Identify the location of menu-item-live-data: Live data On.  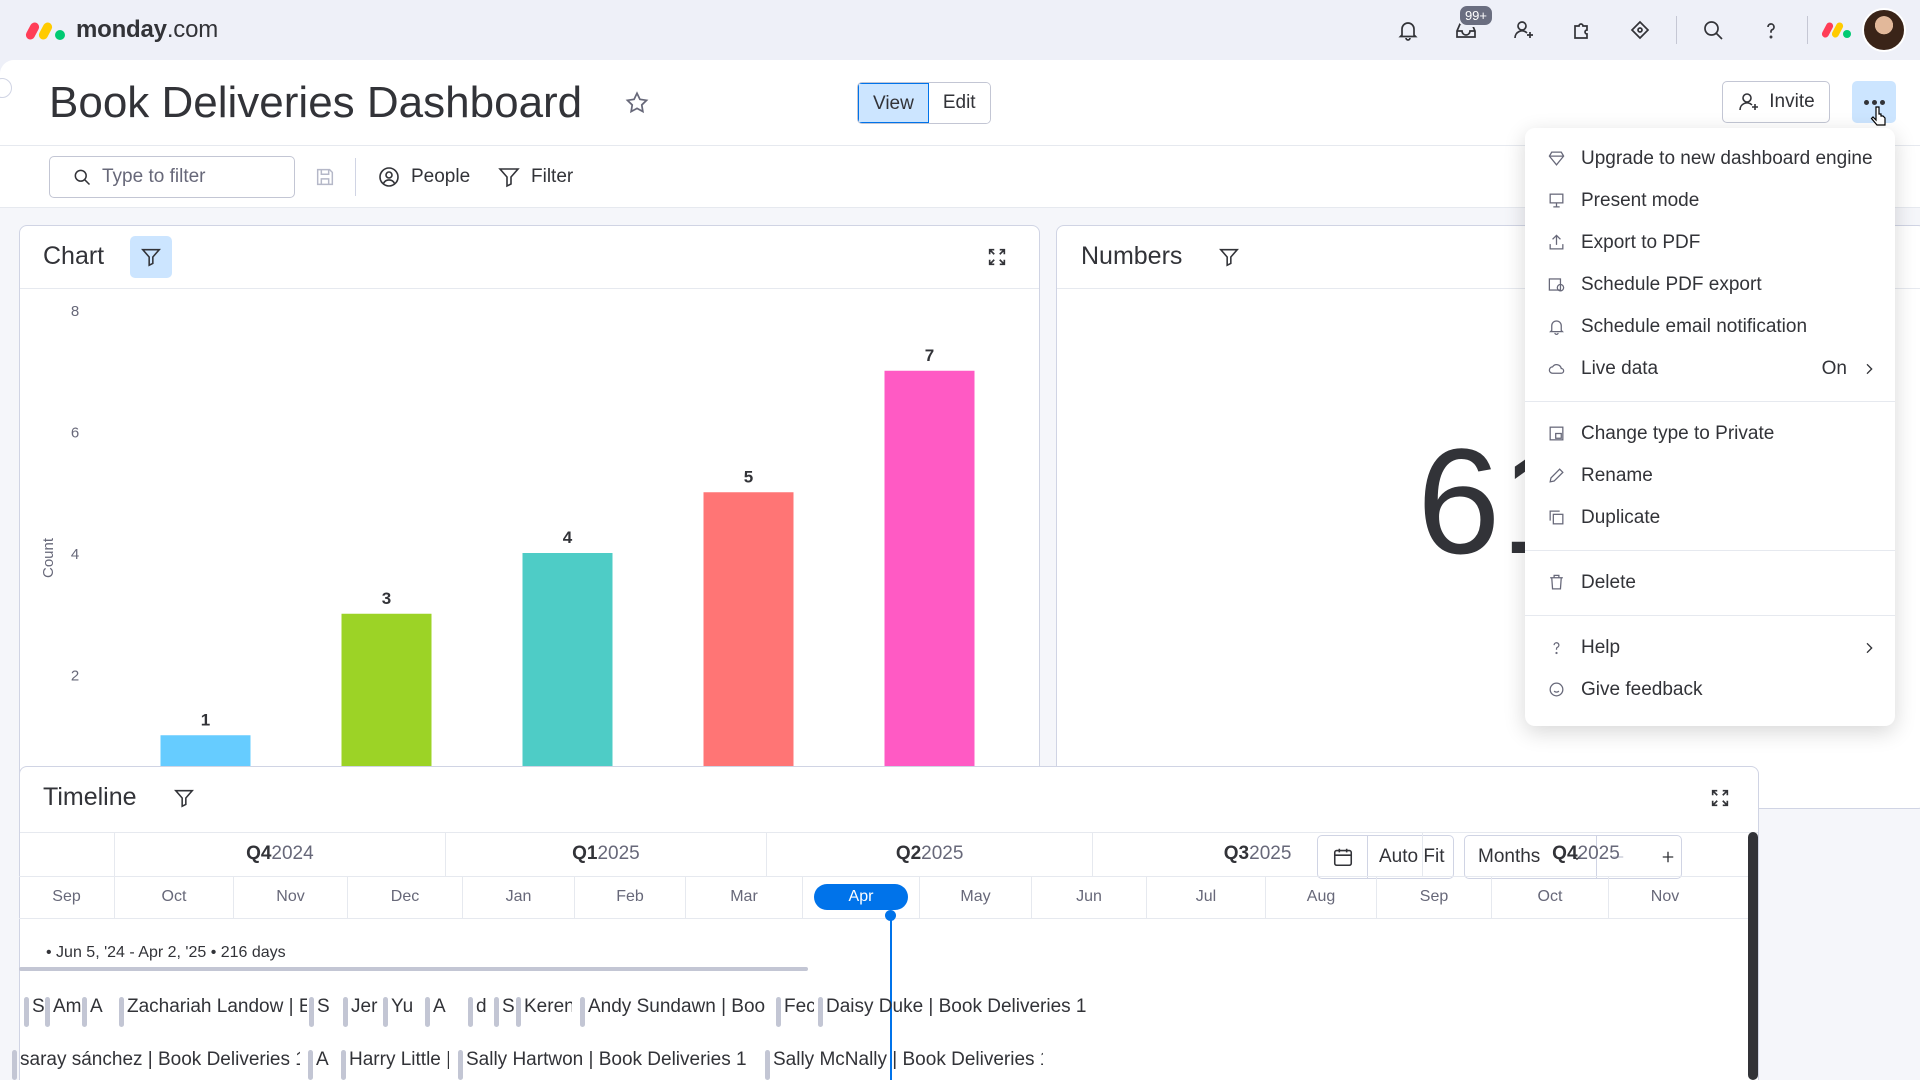
(1710, 369).